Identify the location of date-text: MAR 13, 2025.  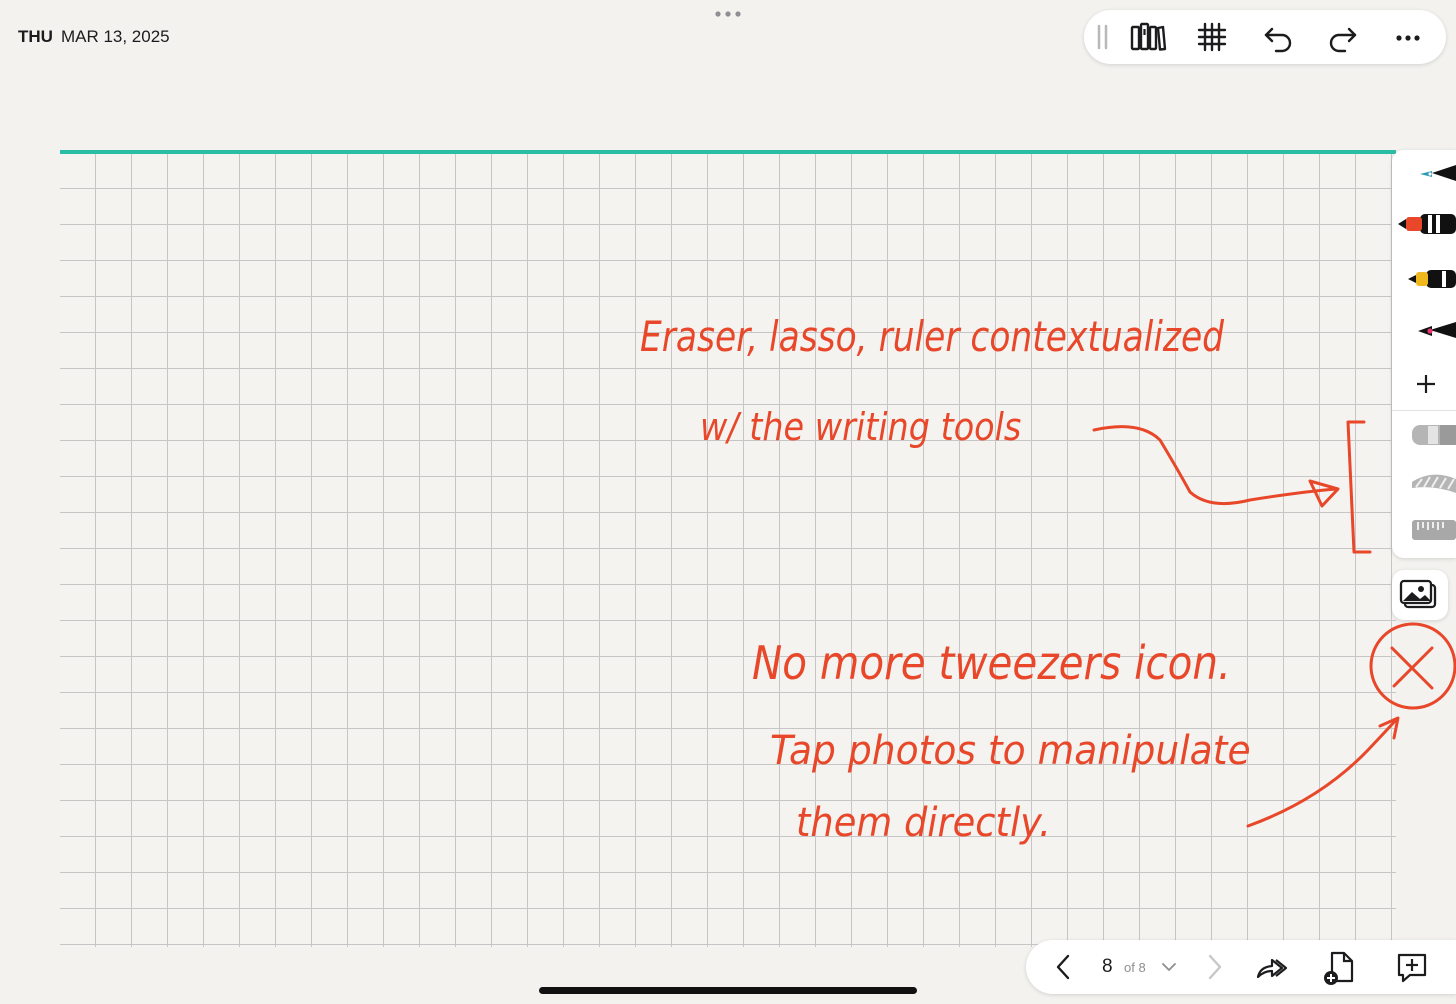
(115, 36).